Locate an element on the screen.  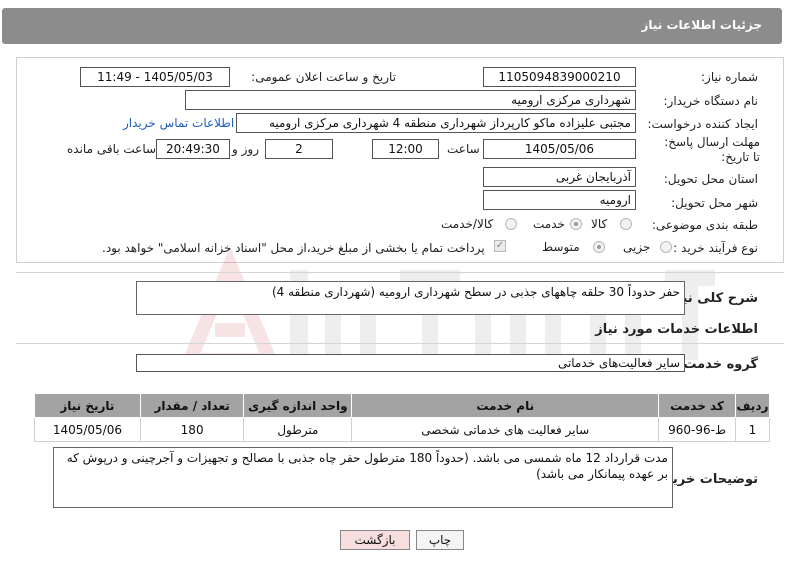
col-name-header: نام خدمت is located at coordinates (505, 405).